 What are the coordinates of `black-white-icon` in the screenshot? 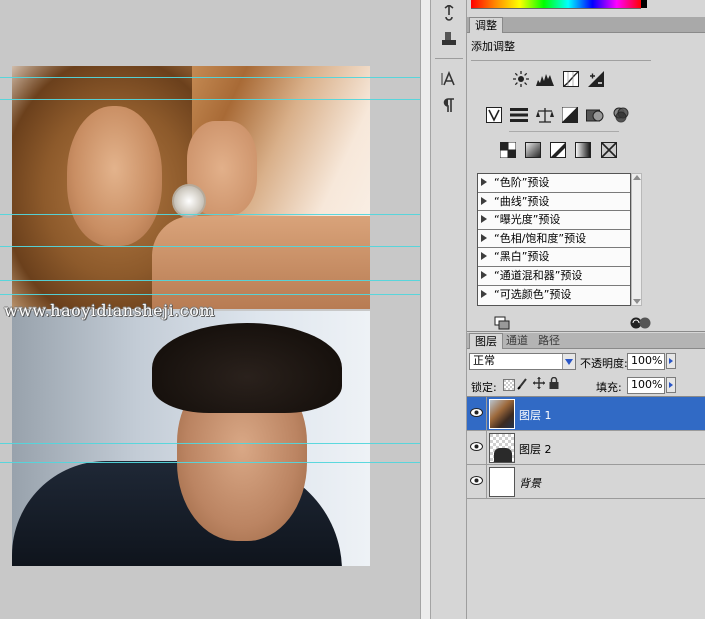 It's located at (570, 115).